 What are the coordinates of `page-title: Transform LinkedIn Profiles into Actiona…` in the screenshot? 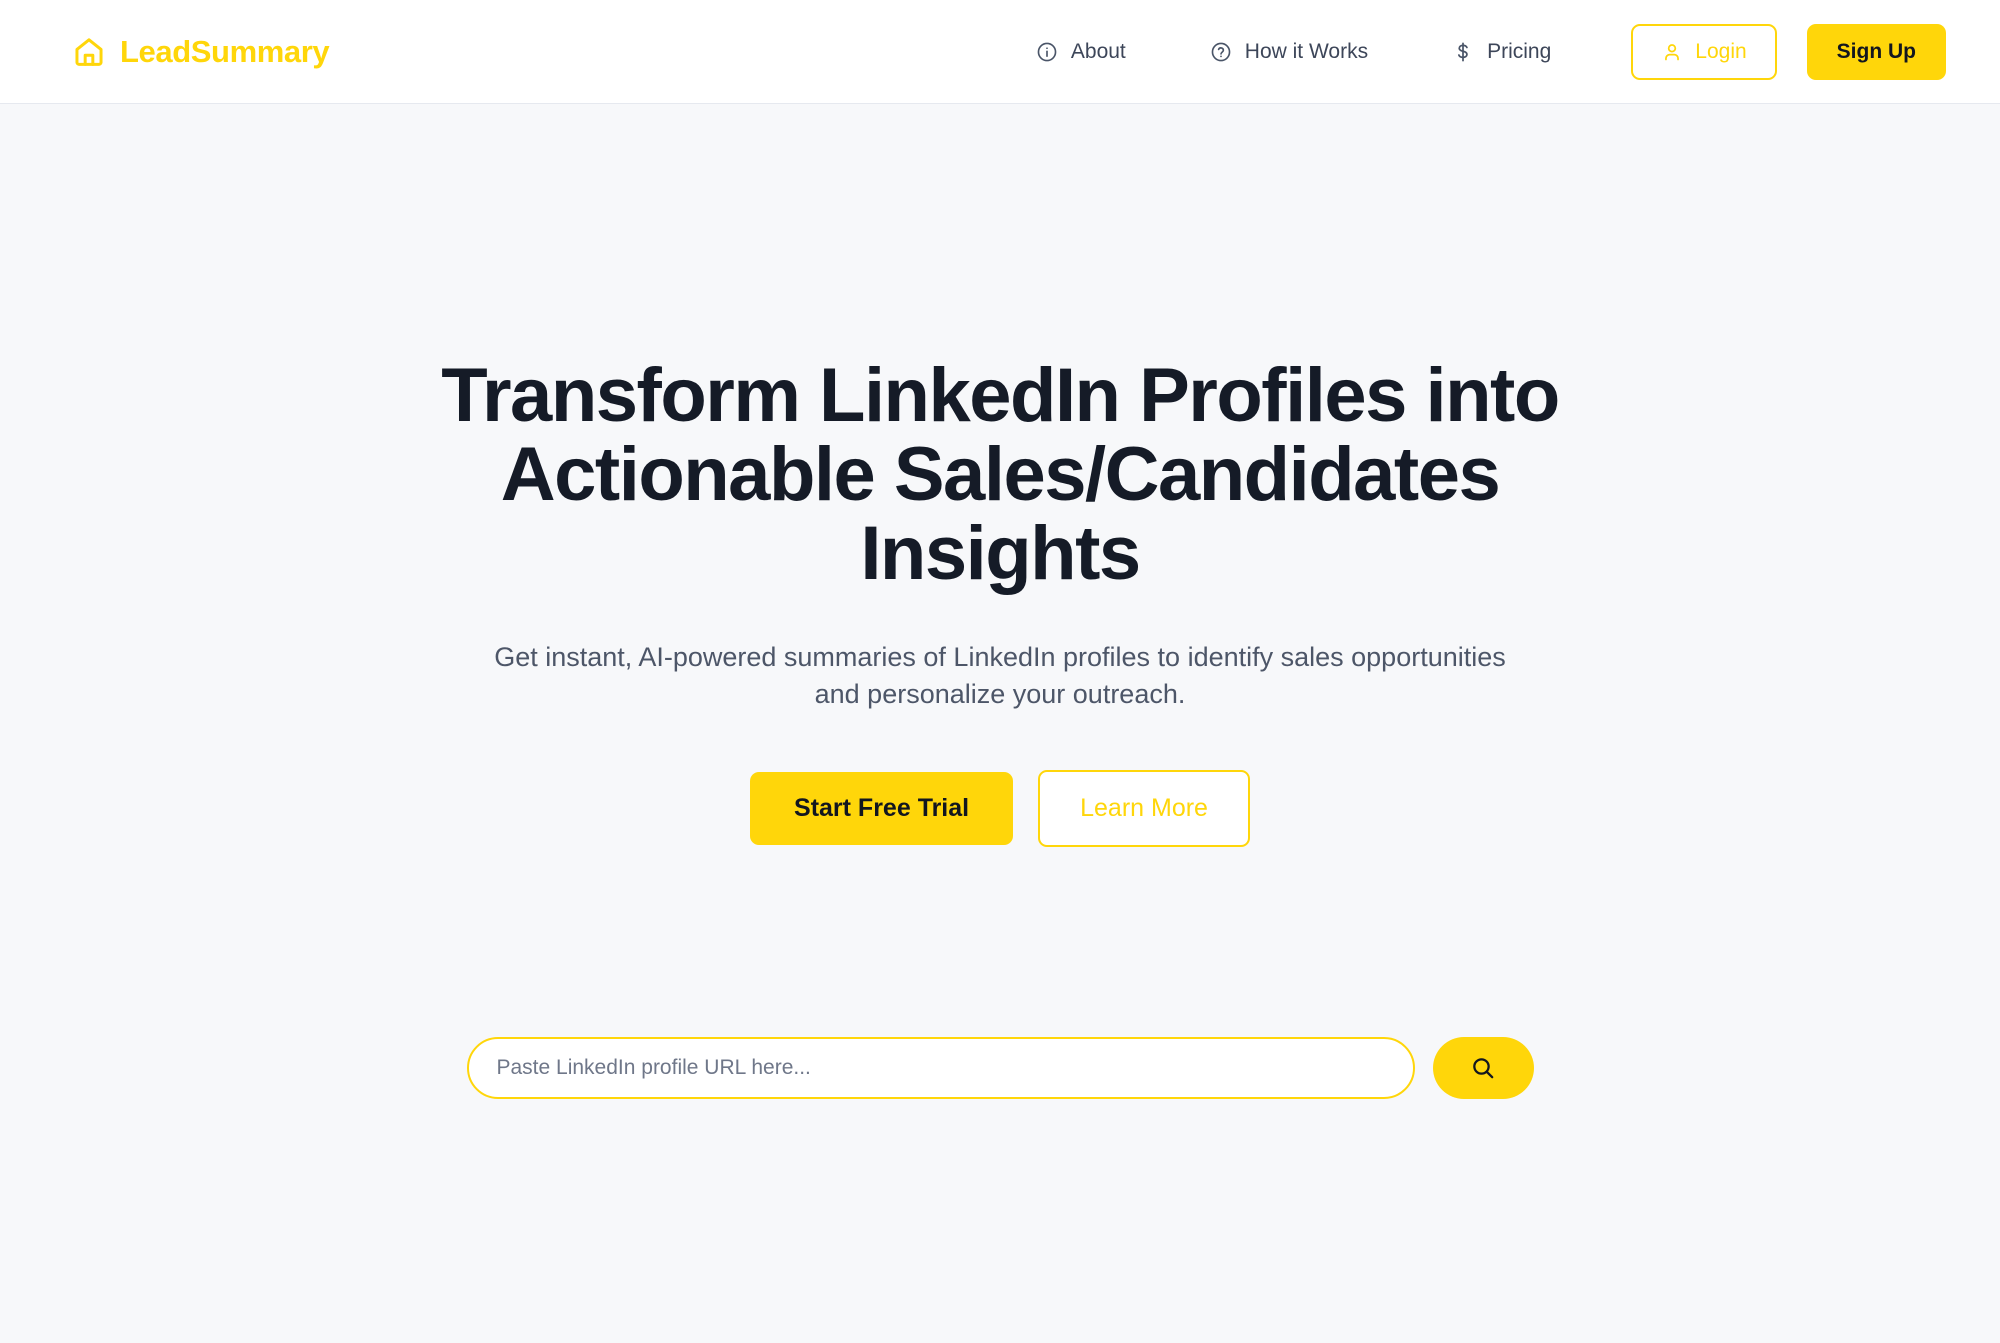 It's located at (1000, 475).